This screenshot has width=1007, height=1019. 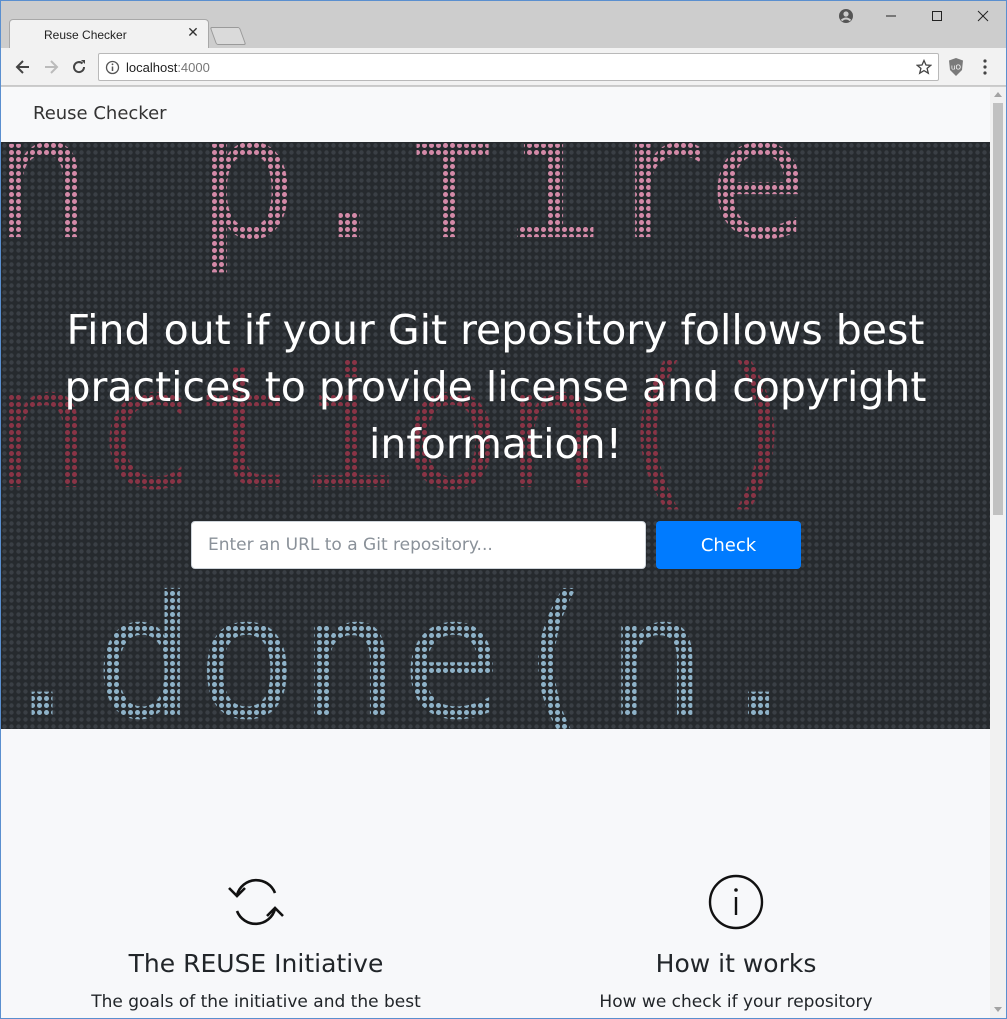 I want to click on navbar-brand: Reuse Checker, so click(x=100, y=113).